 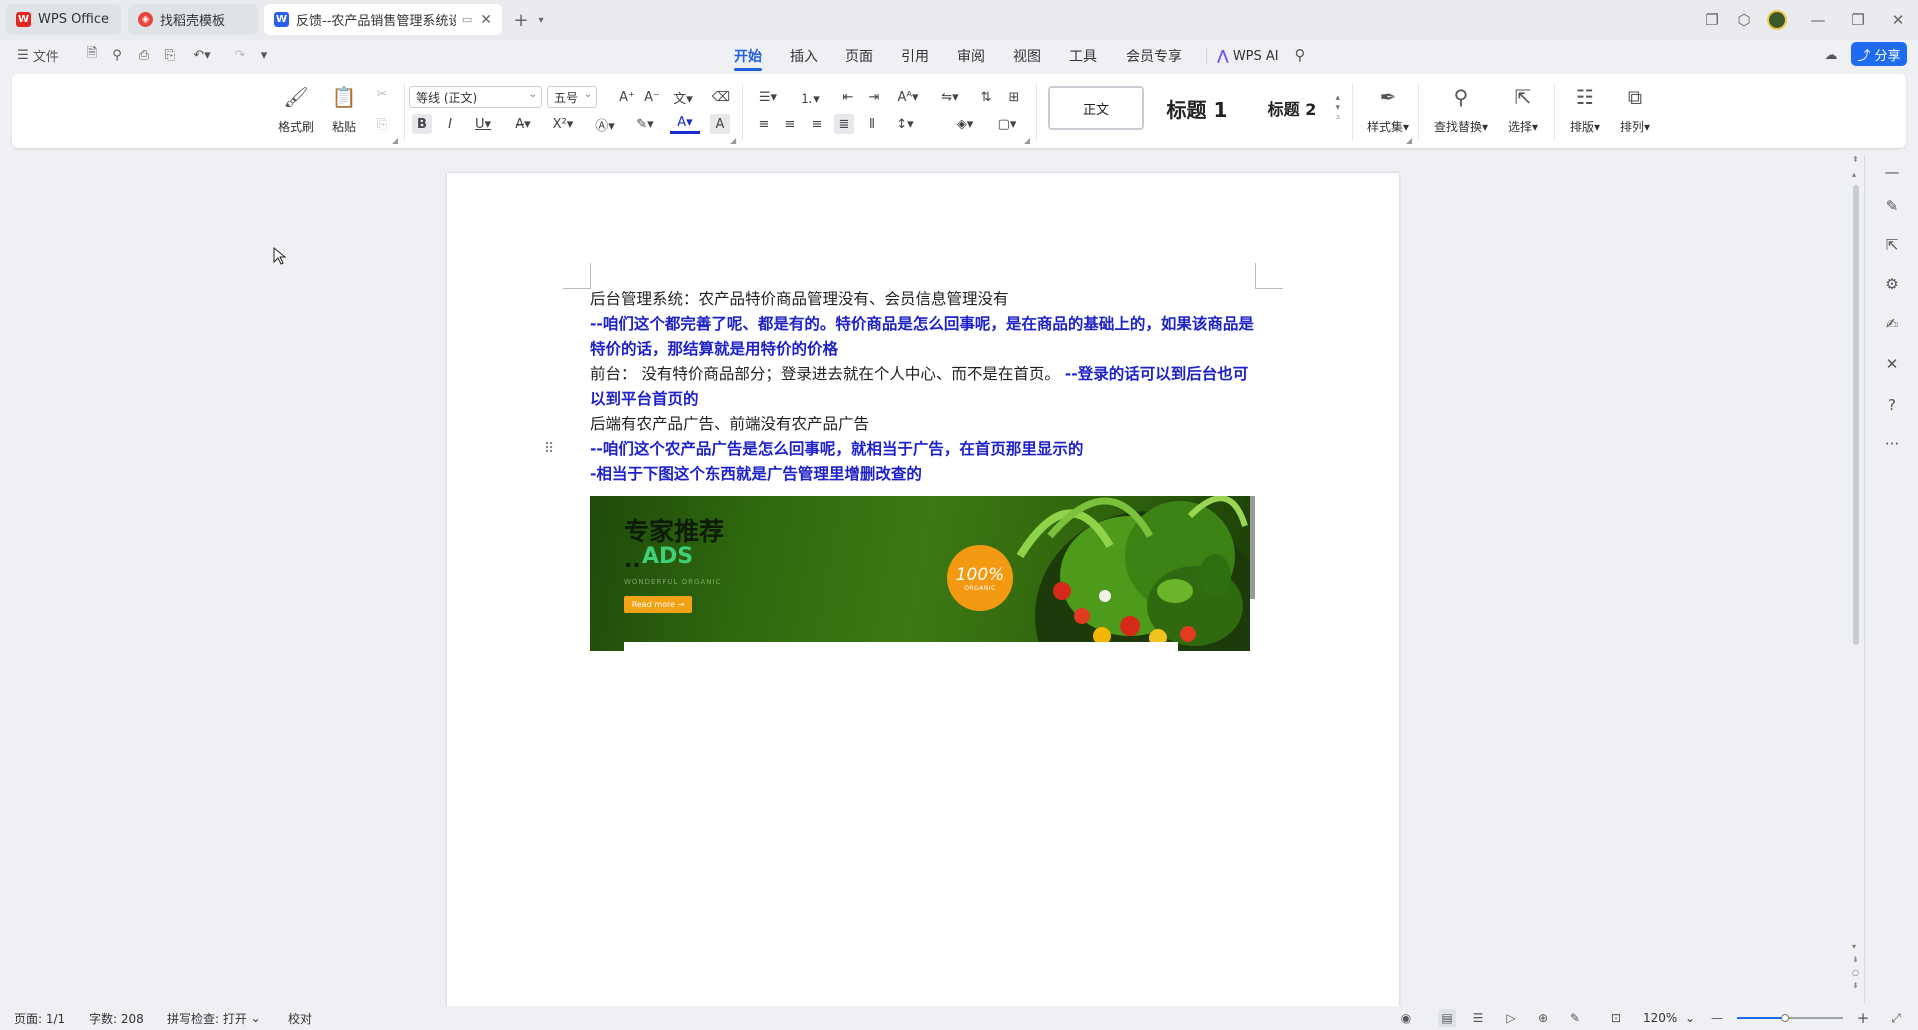 What do you see at coordinates (1892, 324) in the screenshot?
I see `edit-image-icon: ✍` at bounding box center [1892, 324].